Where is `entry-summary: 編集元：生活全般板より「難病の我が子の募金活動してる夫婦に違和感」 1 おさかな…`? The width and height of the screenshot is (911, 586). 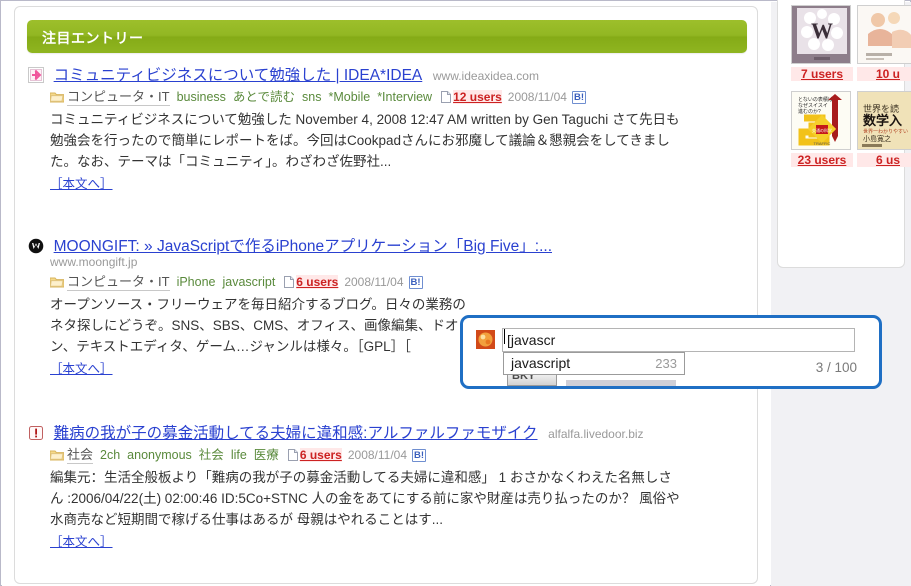 entry-summary: 編集元：生活全般板より「難病の我が子の募金活動してる夫婦に違和感」 1 おさかな… is located at coordinates (365, 498).